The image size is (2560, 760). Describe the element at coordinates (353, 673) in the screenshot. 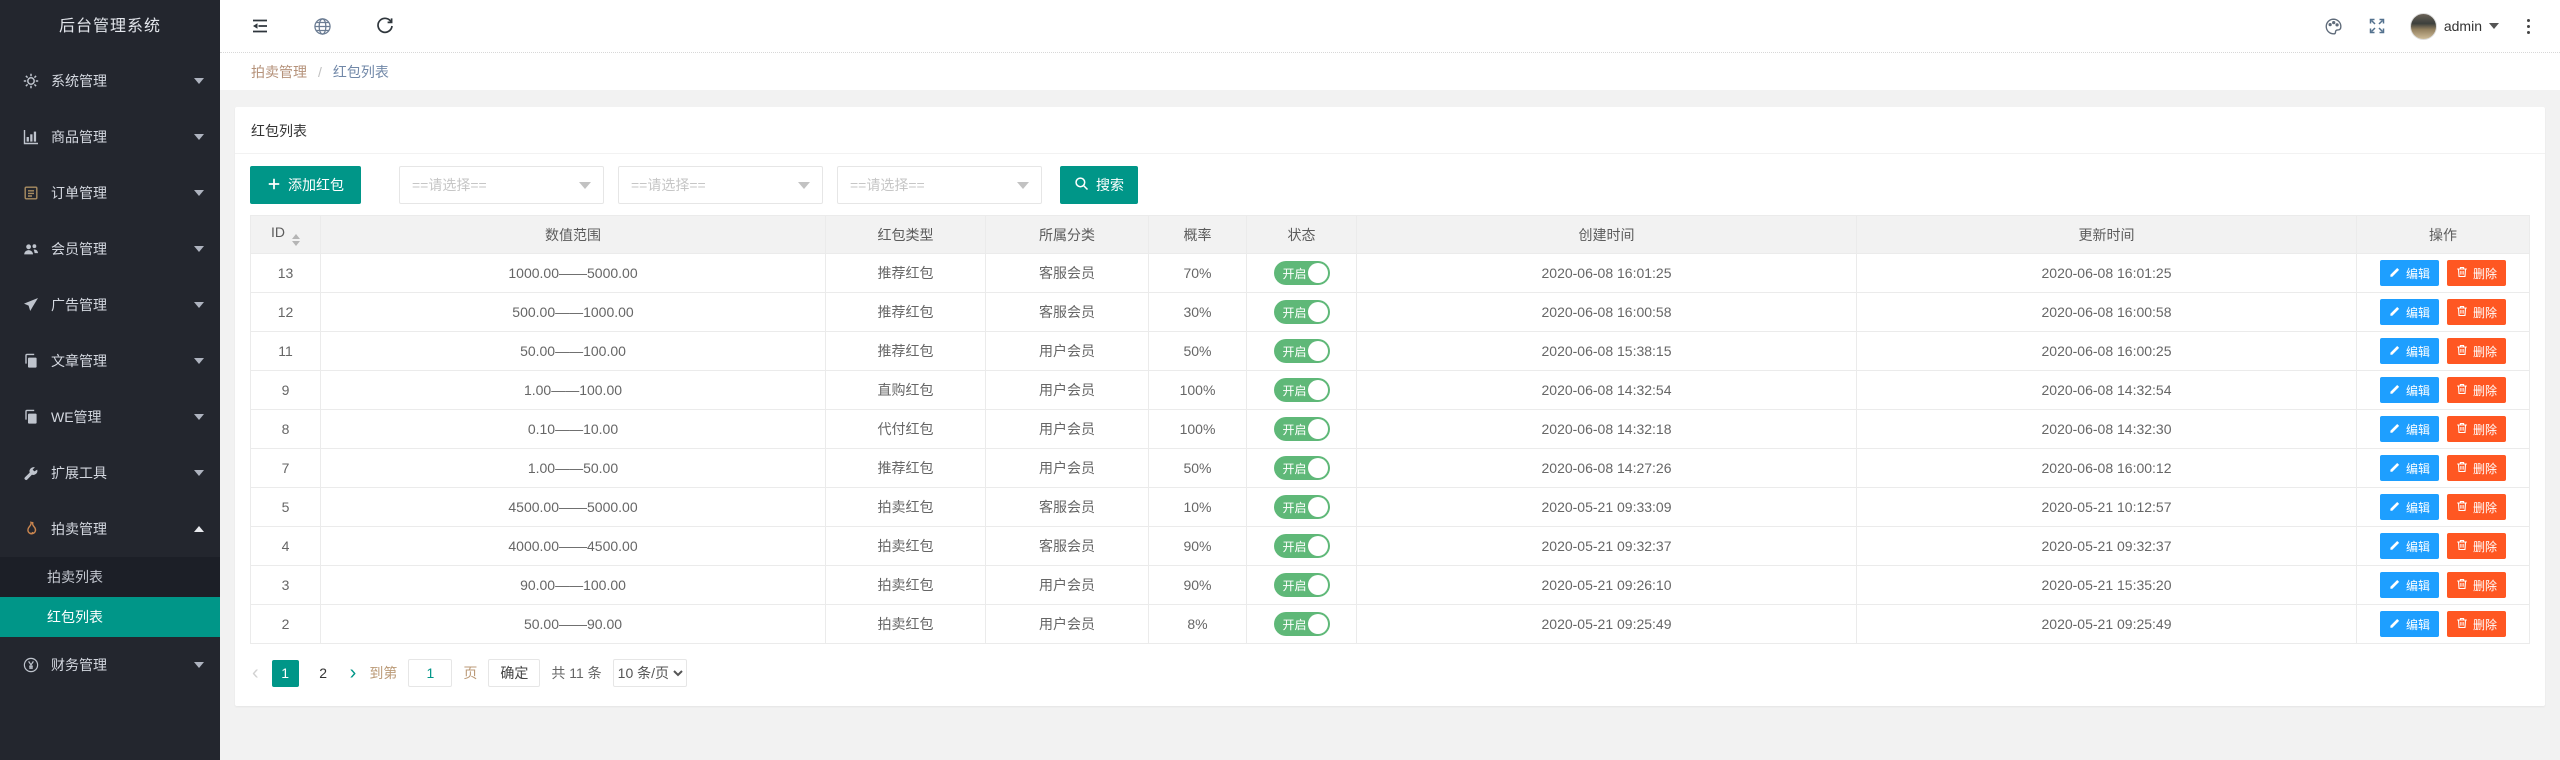

I see `next-page-button: ›` at that location.